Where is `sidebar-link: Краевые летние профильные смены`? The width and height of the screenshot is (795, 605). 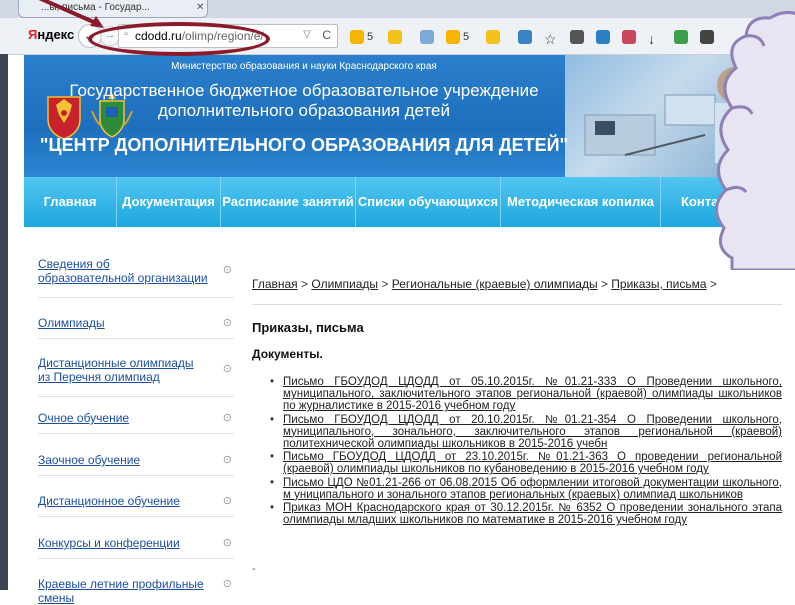
sidebar-link: Краевые летние профильные смены is located at coordinates (123, 591).